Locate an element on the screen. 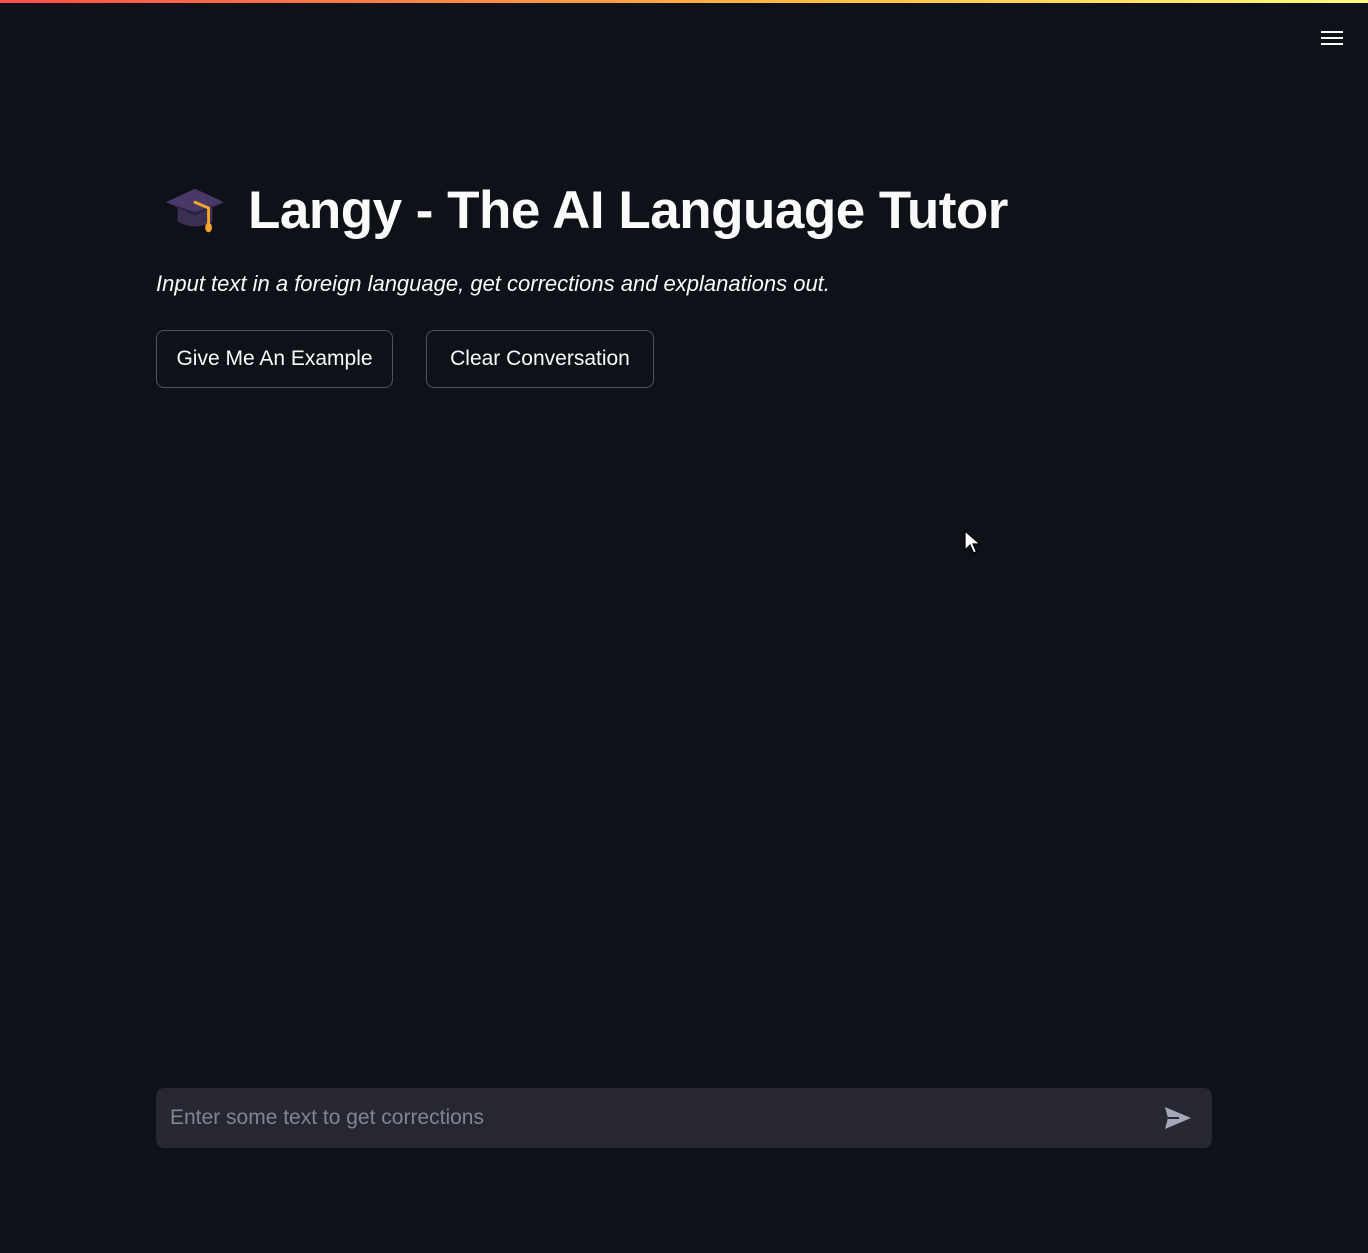  chat-input is located at coordinates (656, 1118).